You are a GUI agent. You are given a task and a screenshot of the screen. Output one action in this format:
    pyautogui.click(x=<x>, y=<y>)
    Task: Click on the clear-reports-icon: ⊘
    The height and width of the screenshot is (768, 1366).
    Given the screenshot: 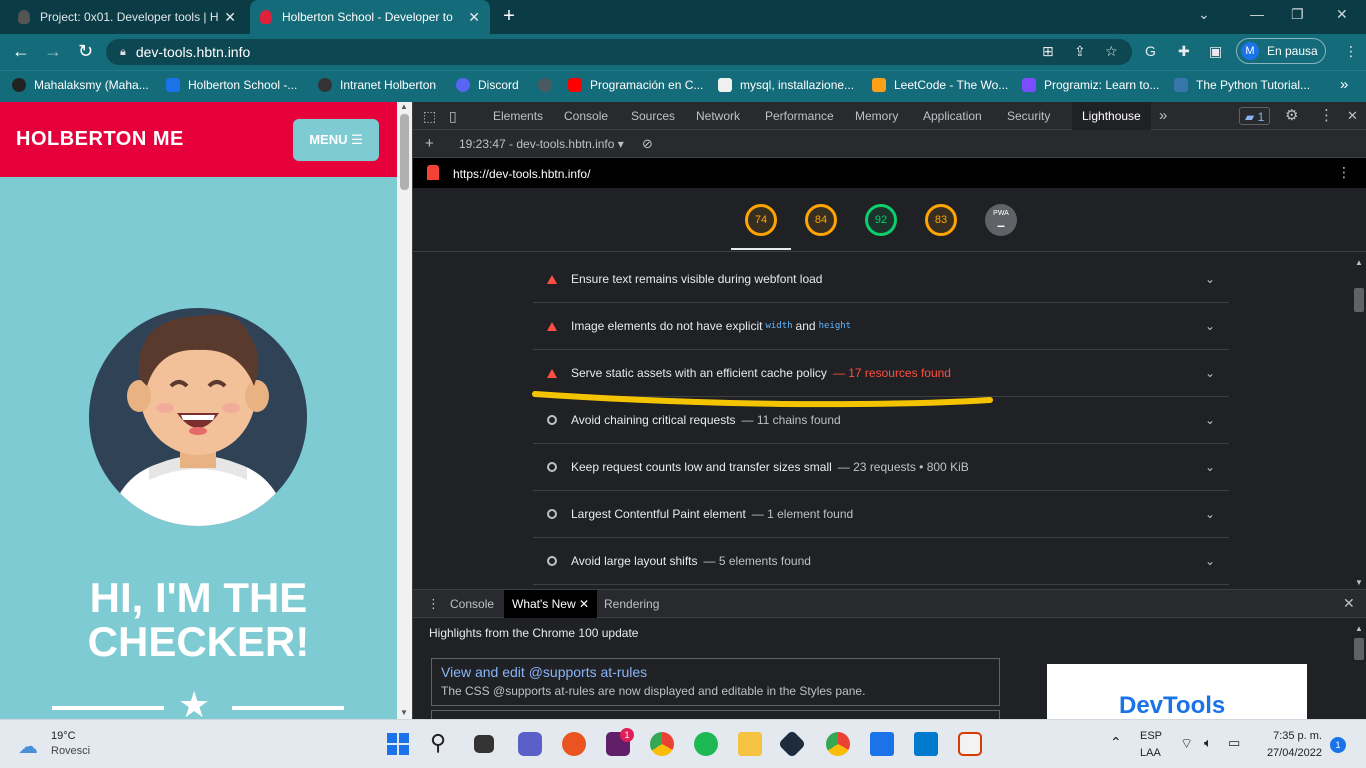 What is the action you would take?
    pyautogui.click(x=647, y=144)
    